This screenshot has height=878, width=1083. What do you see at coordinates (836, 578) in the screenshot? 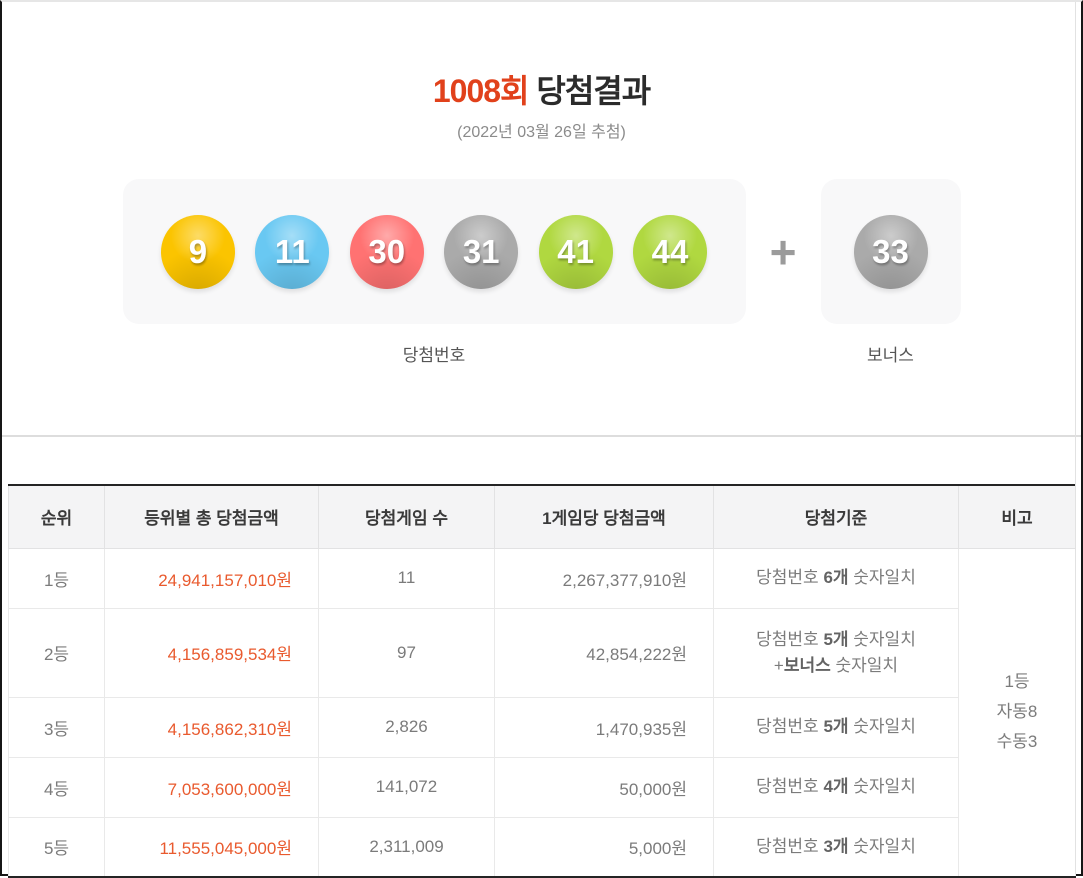
I see `cell-criteria: 당첨번호 6개 숫자일치` at bounding box center [836, 578].